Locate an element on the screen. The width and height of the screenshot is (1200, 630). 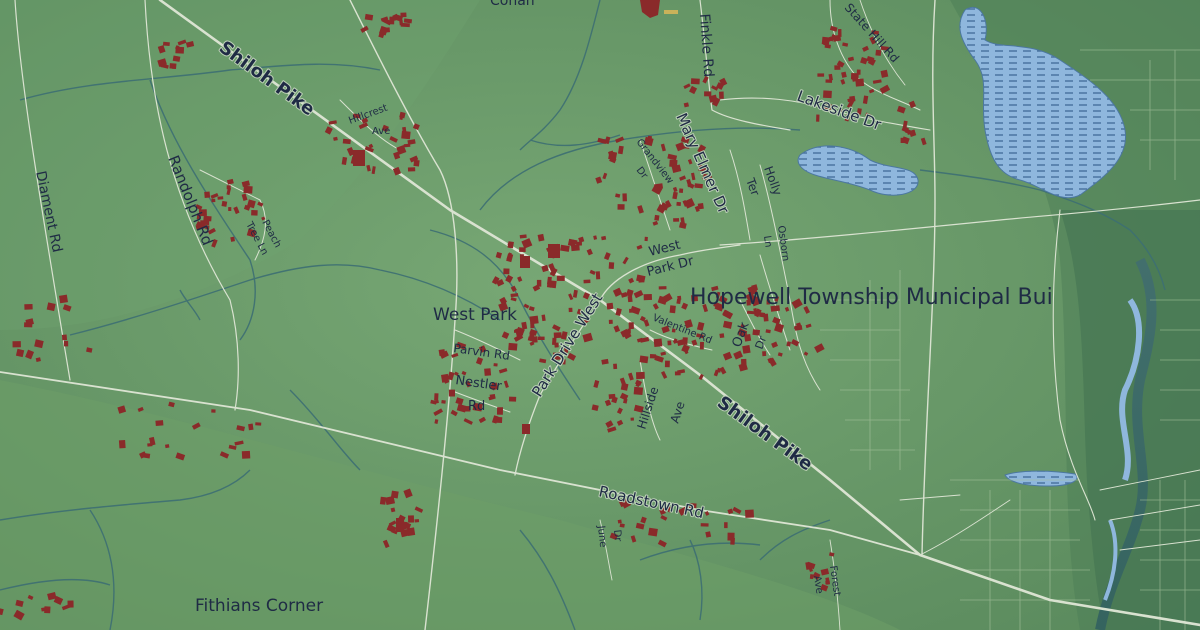
label-osborn-ln: Ln is located at coordinates (767, 241).